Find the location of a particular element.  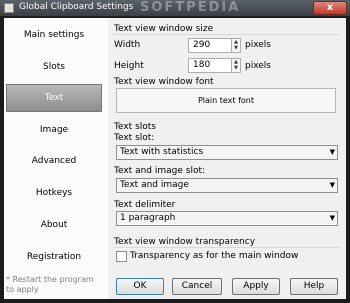

text-slot-value: Text with statistics is located at coordinates (162, 152).